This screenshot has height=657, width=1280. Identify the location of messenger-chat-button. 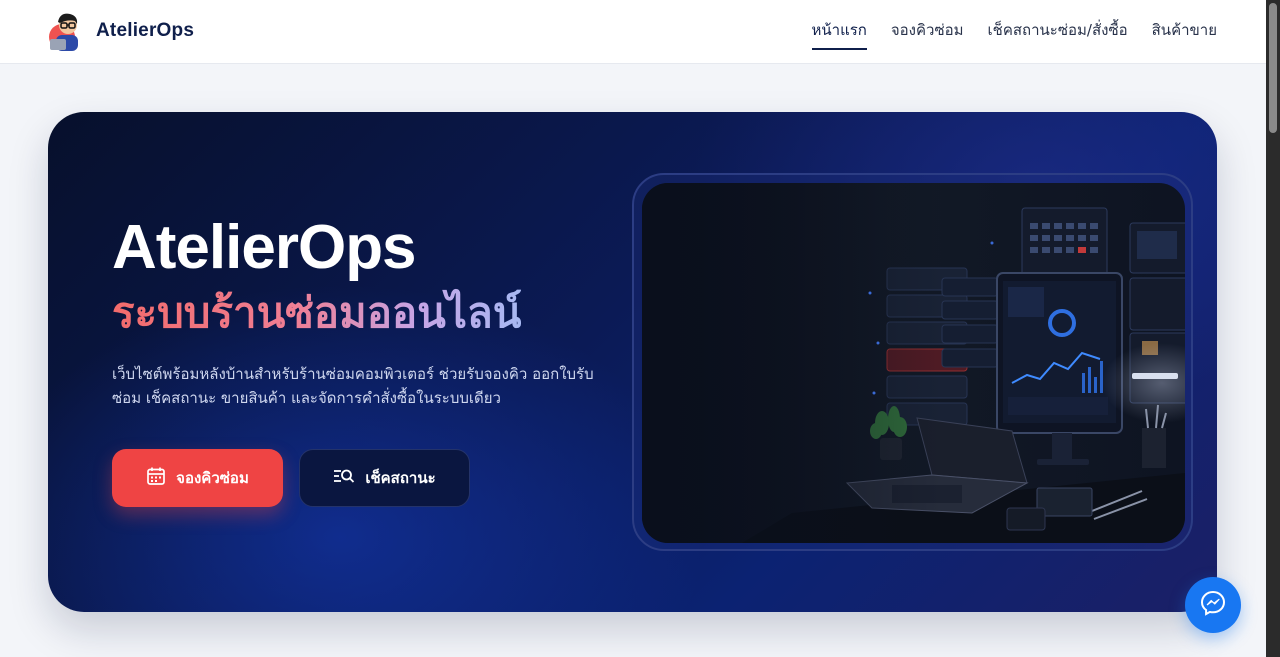
(1213, 605).